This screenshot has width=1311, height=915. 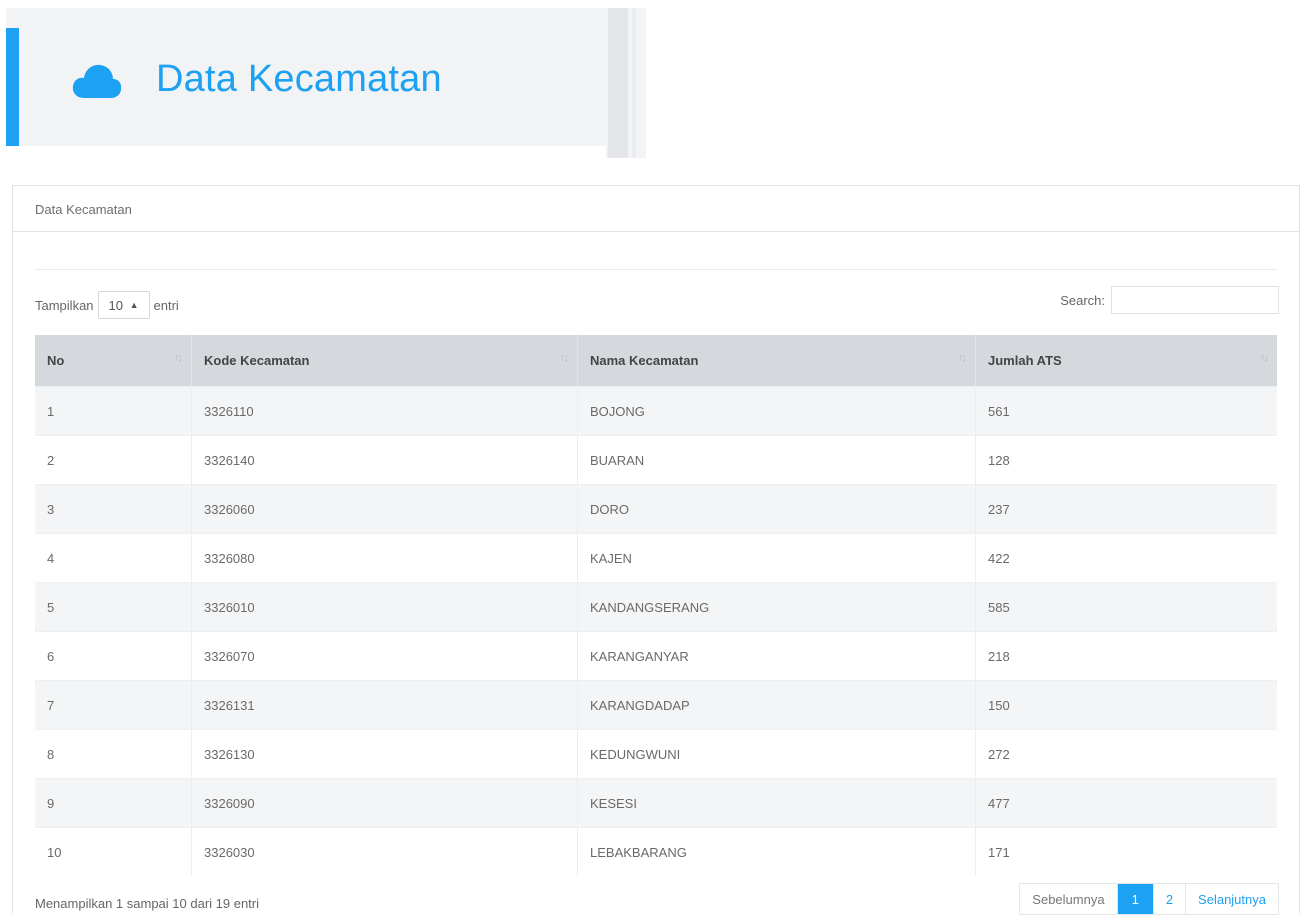 I want to click on table-row: 3 3326060 DORO 237, so click(x=656, y=509).